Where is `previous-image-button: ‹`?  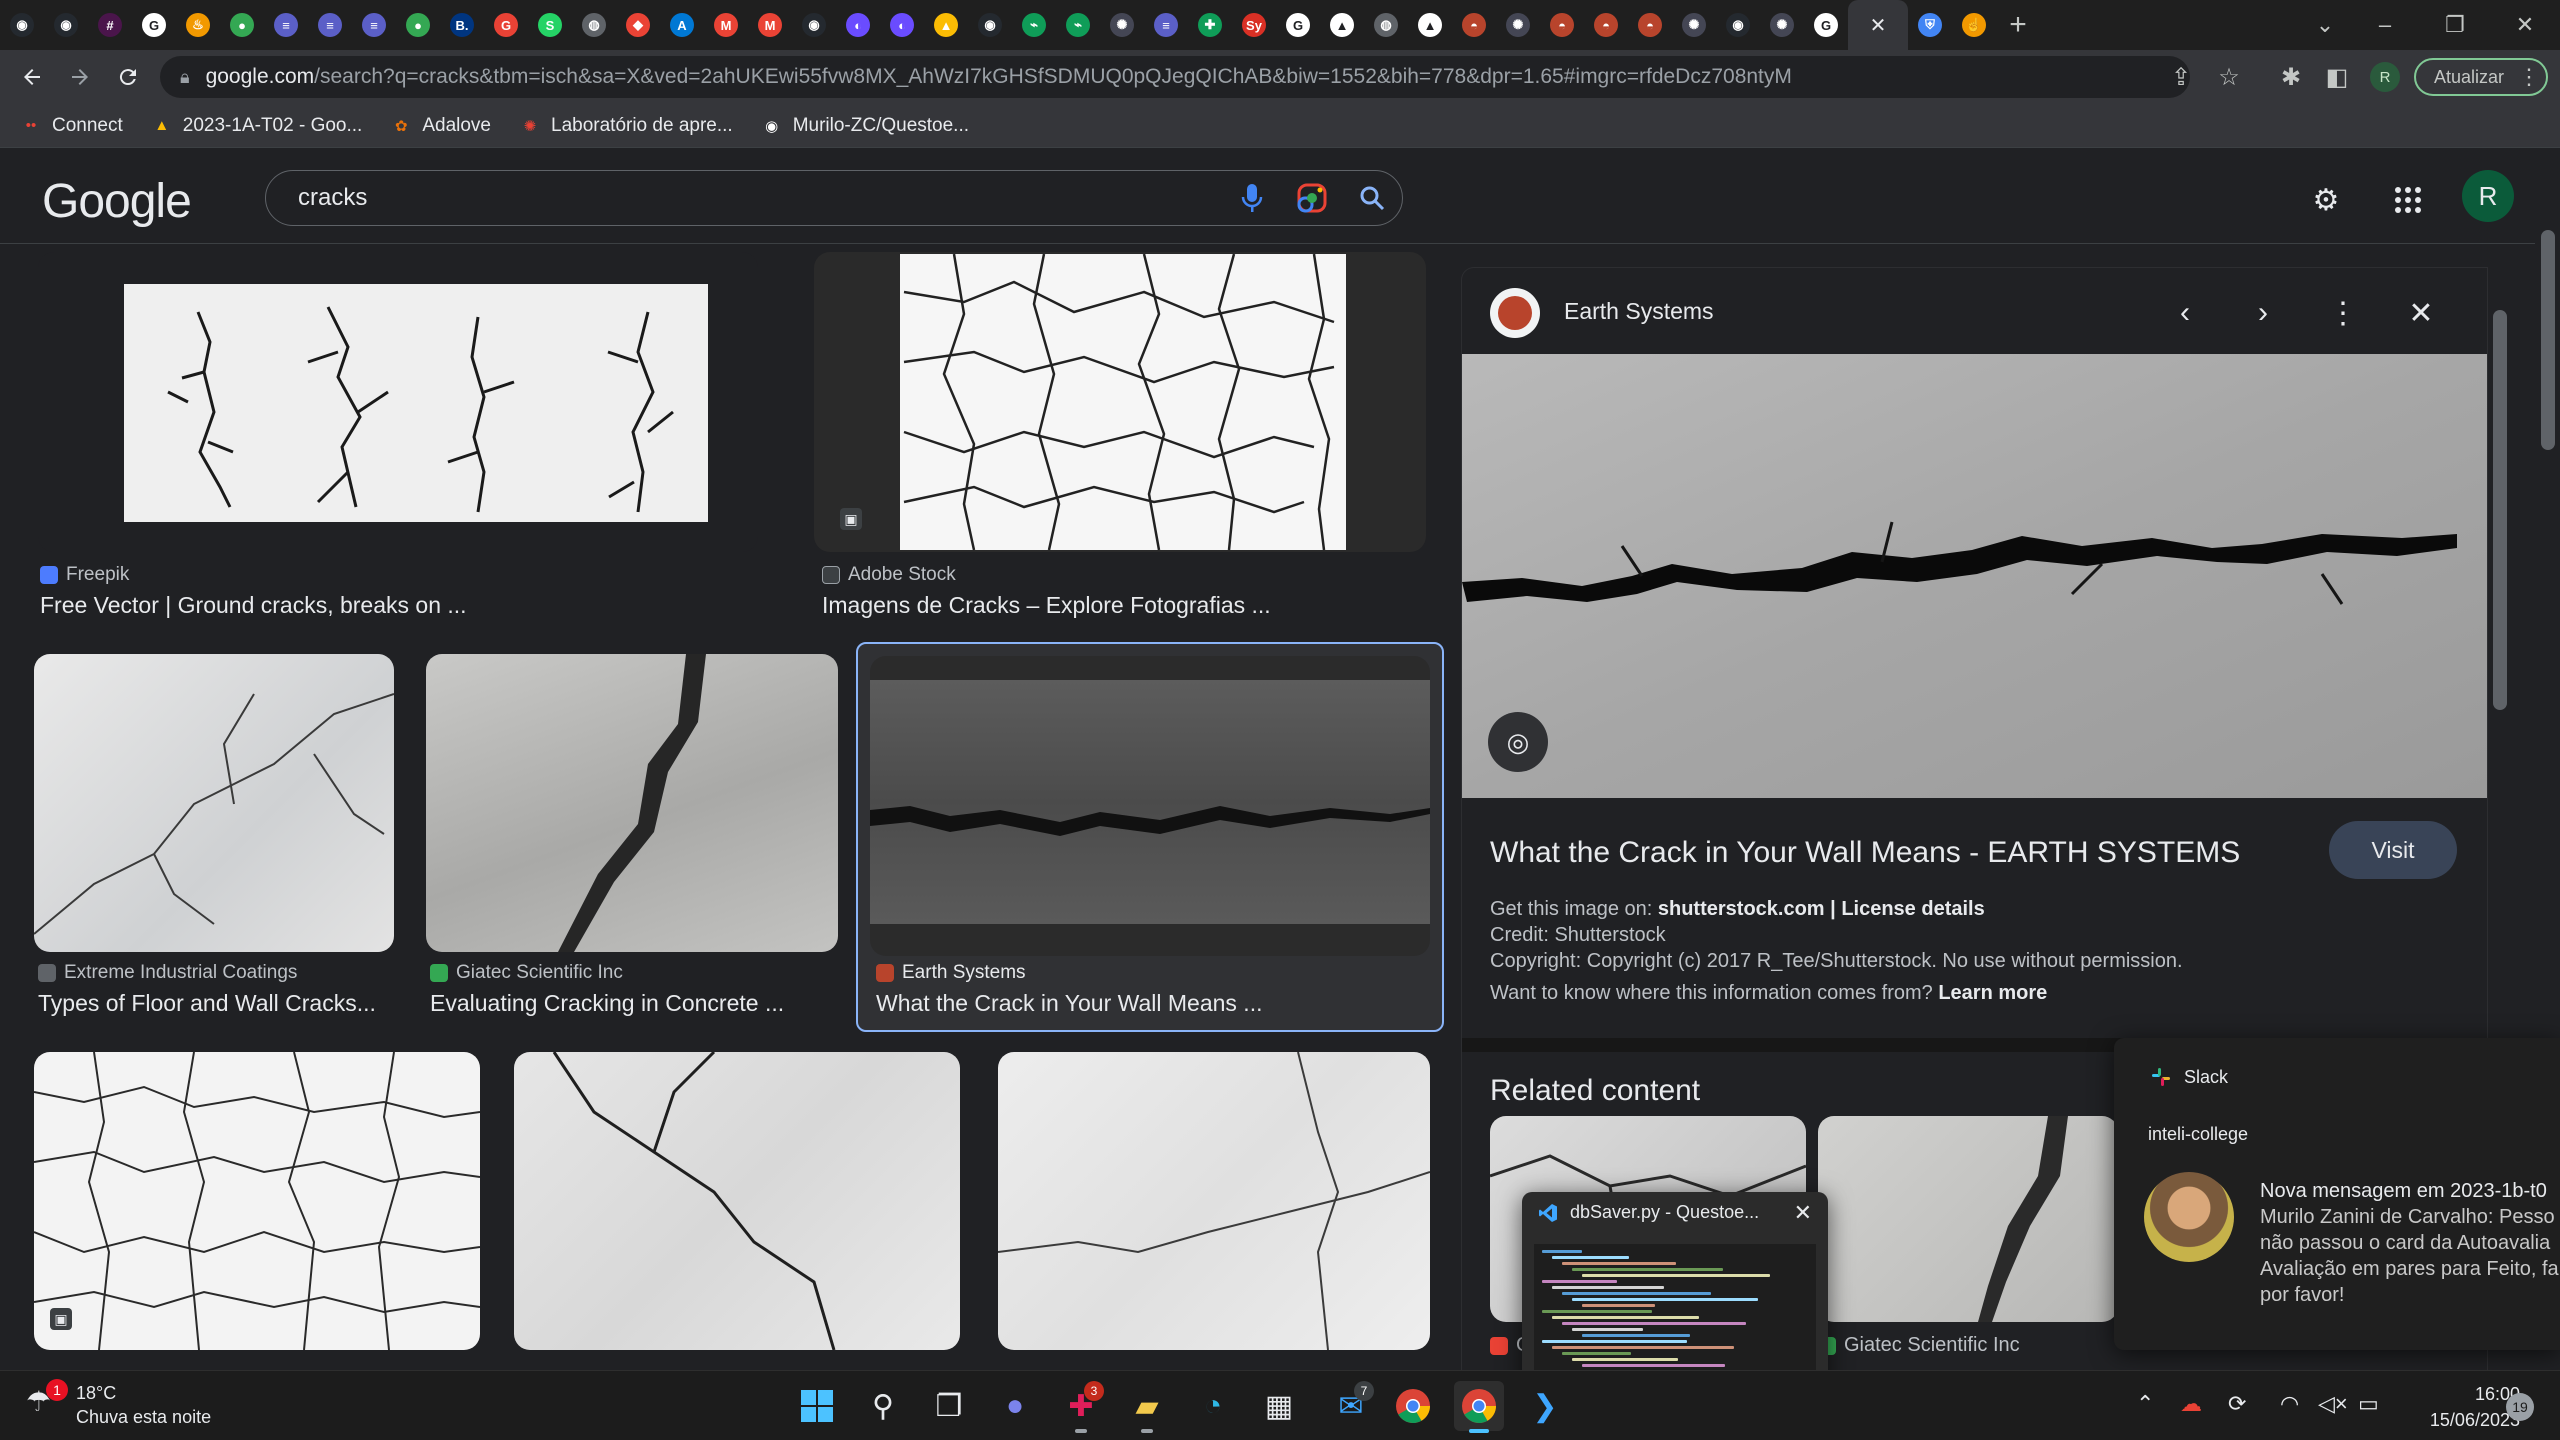 previous-image-button: ‹ is located at coordinates (2185, 313).